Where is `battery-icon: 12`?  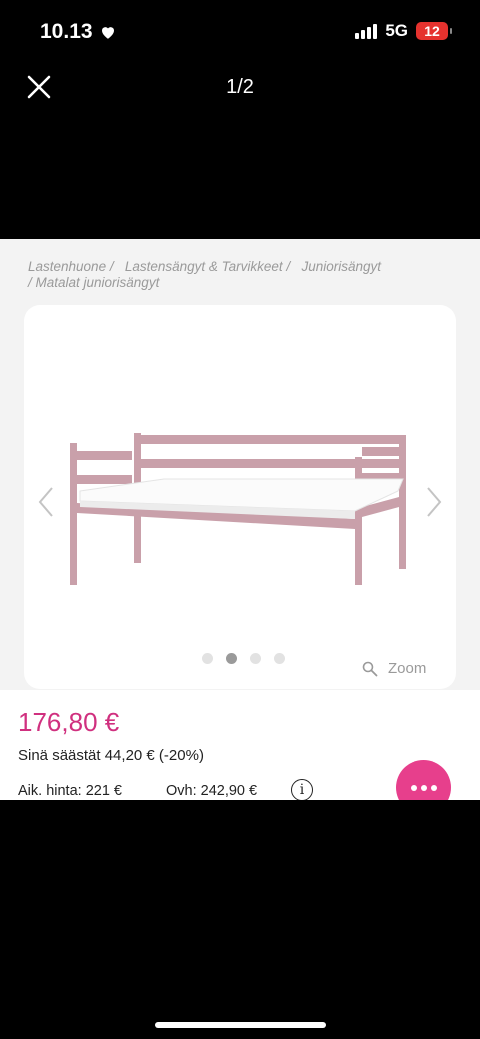
battery-icon: 12 is located at coordinates (434, 31).